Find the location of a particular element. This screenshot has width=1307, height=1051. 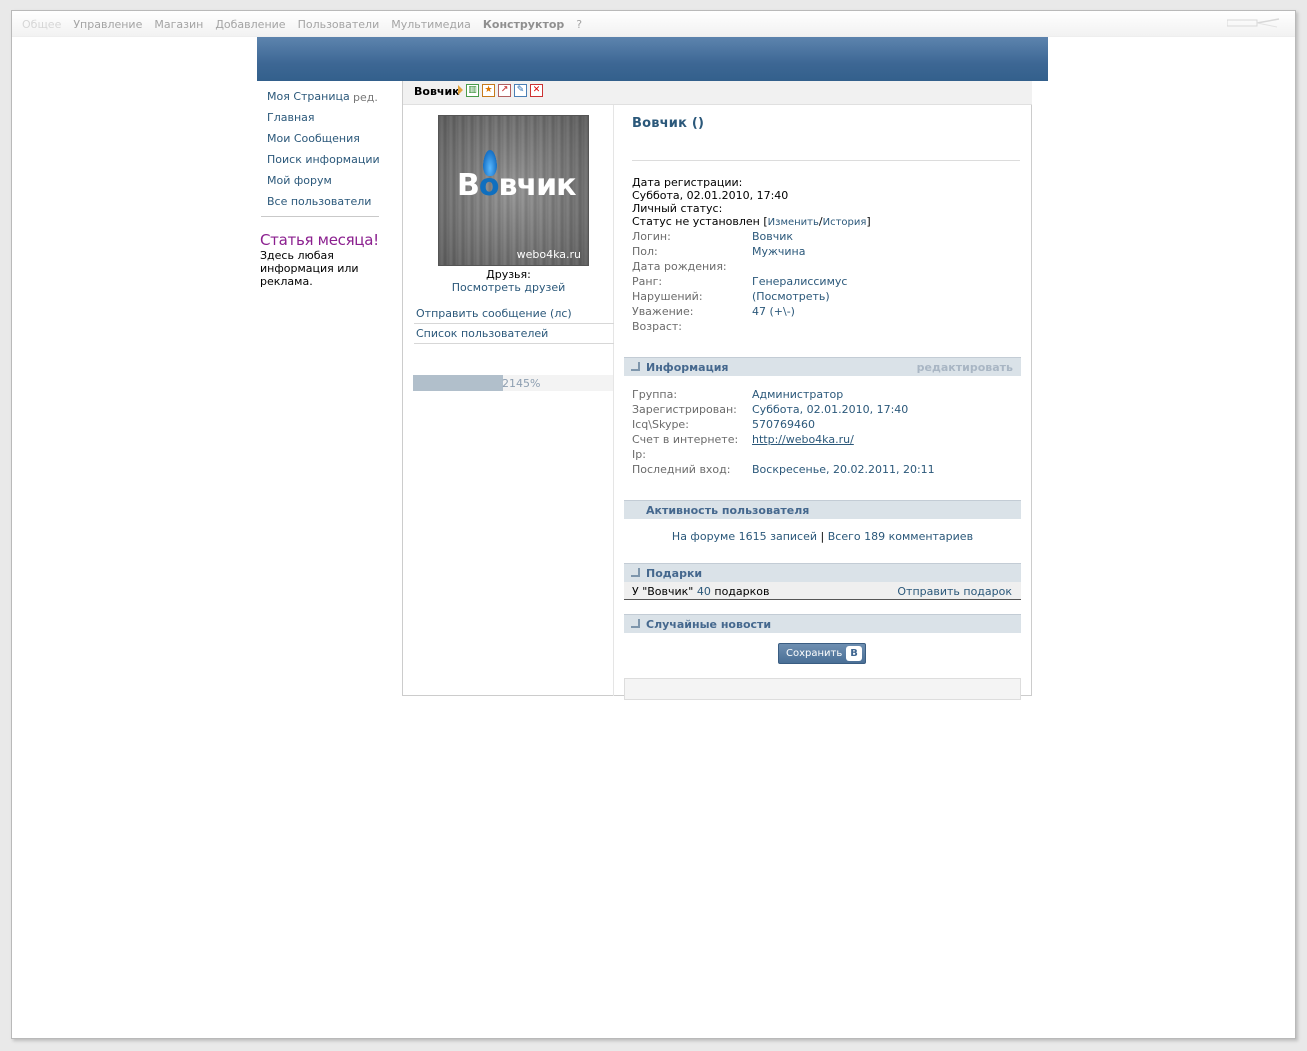

activity-section-header: Активность пользователя is located at coordinates (822, 509).